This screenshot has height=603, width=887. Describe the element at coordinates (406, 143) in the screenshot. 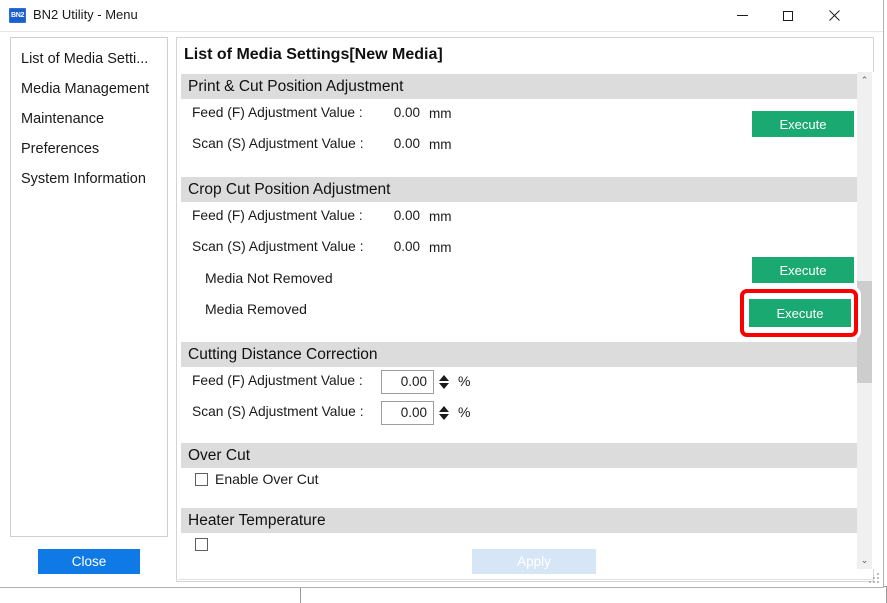

I see `value-print-cut-scan: 0.00` at that location.